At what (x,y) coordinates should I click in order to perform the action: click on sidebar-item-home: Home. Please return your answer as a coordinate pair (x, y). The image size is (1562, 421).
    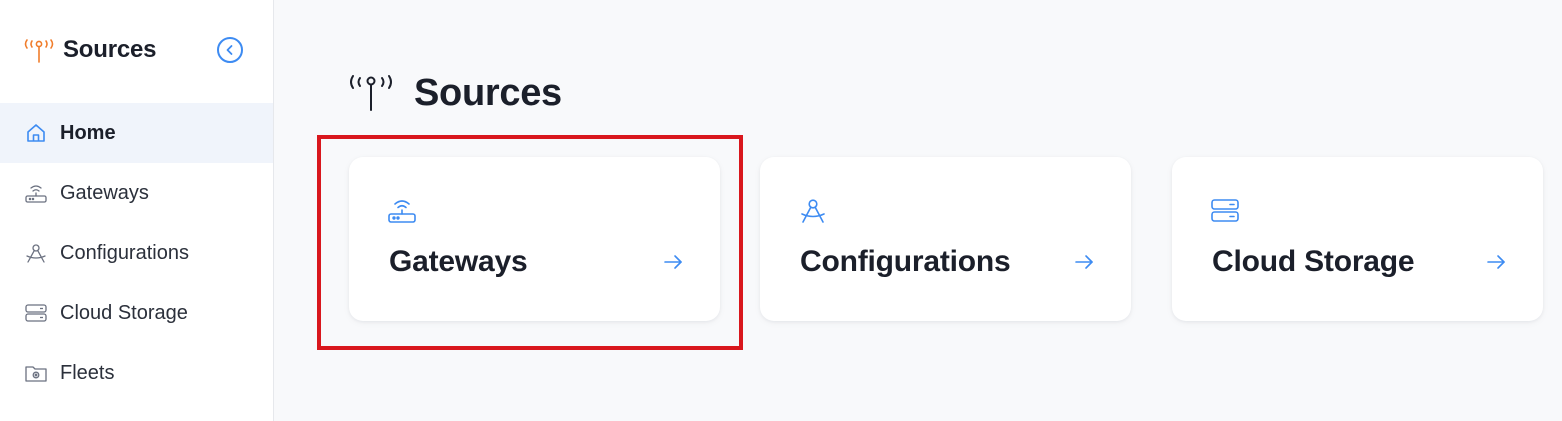
    Looking at the image, I should click on (136, 133).